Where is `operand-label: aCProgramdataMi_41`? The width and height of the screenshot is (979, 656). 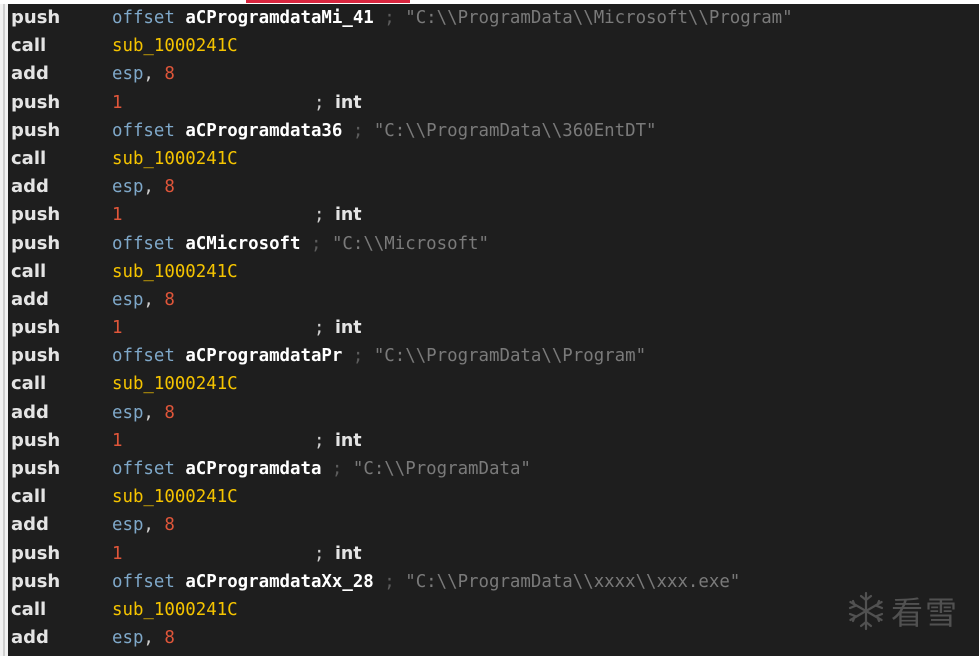
operand-label: aCProgramdataMi_41 is located at coordinates (279, 18).